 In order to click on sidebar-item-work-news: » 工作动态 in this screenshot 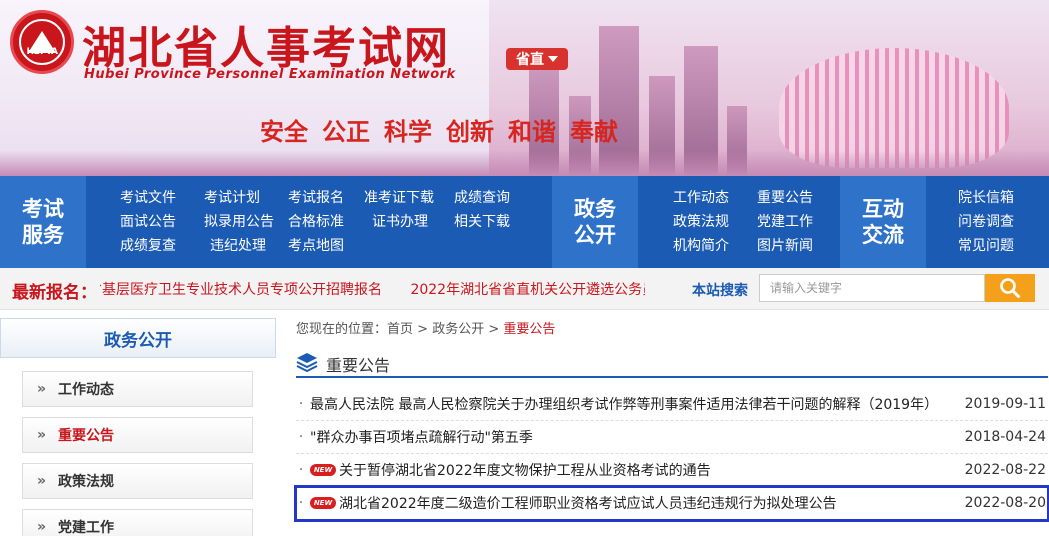, I will do `click(137, 389)`.